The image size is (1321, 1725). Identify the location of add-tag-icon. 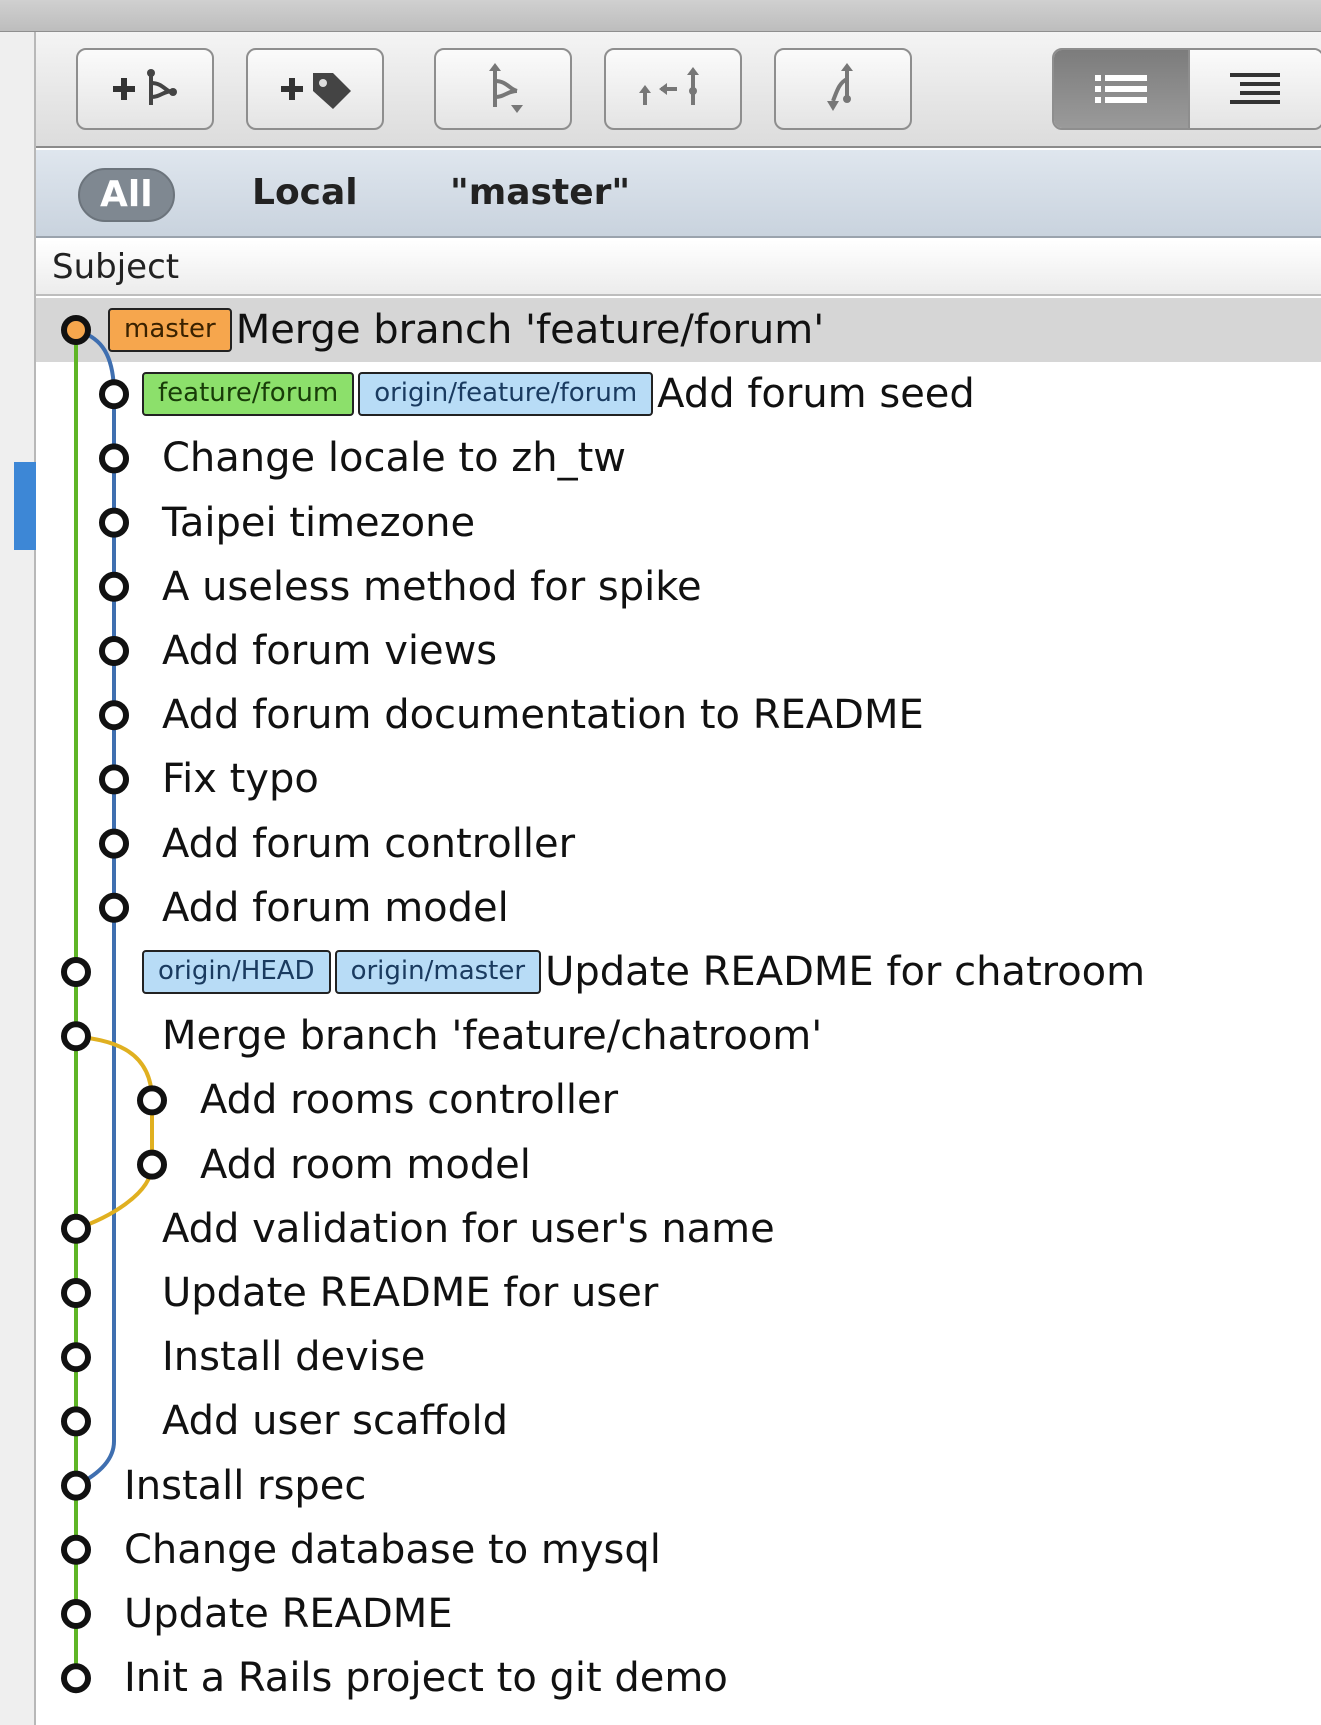
(316, 91).